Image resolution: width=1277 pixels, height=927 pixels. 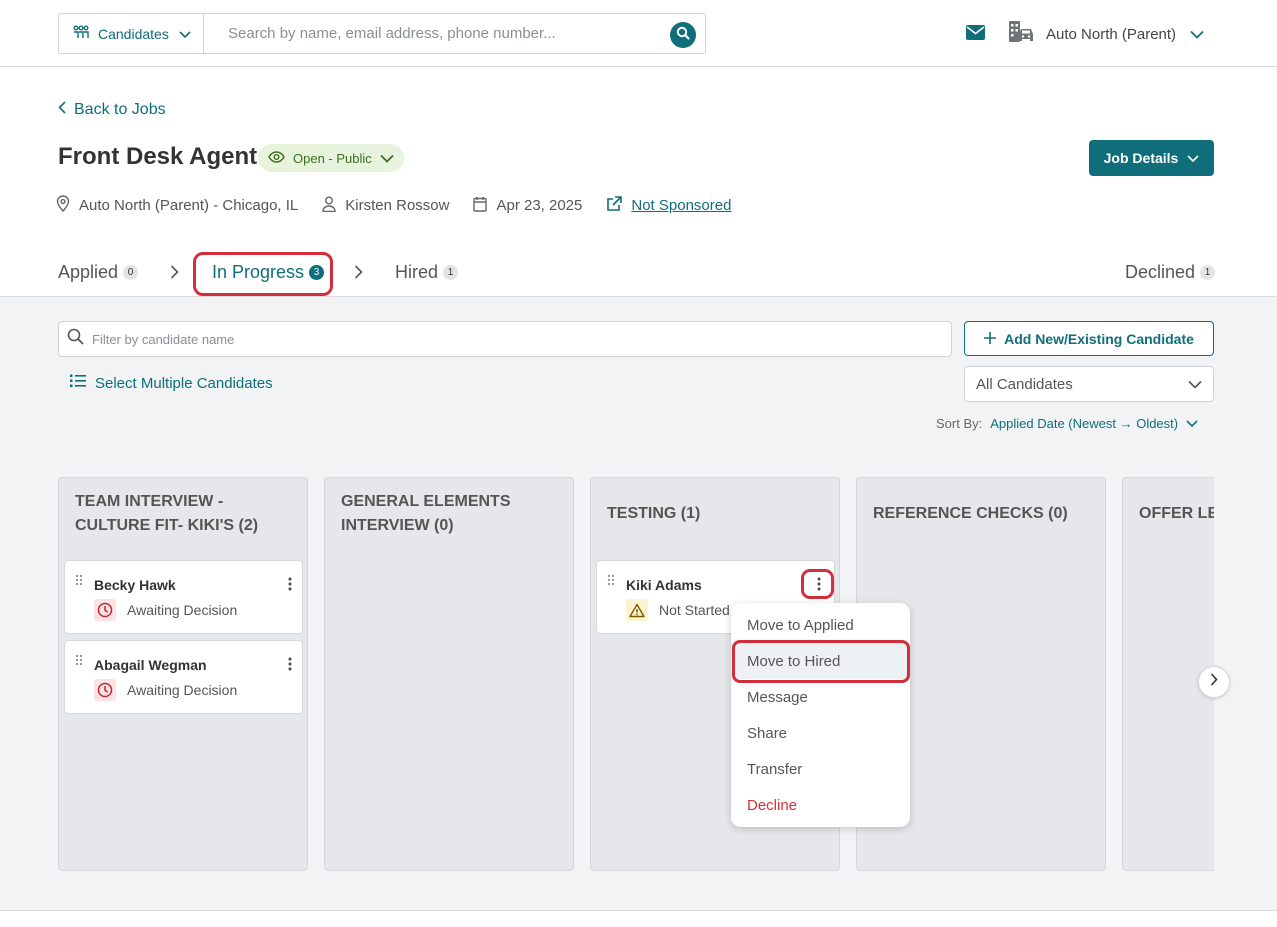 I want to click on search-button, so click(x=683, y=35).